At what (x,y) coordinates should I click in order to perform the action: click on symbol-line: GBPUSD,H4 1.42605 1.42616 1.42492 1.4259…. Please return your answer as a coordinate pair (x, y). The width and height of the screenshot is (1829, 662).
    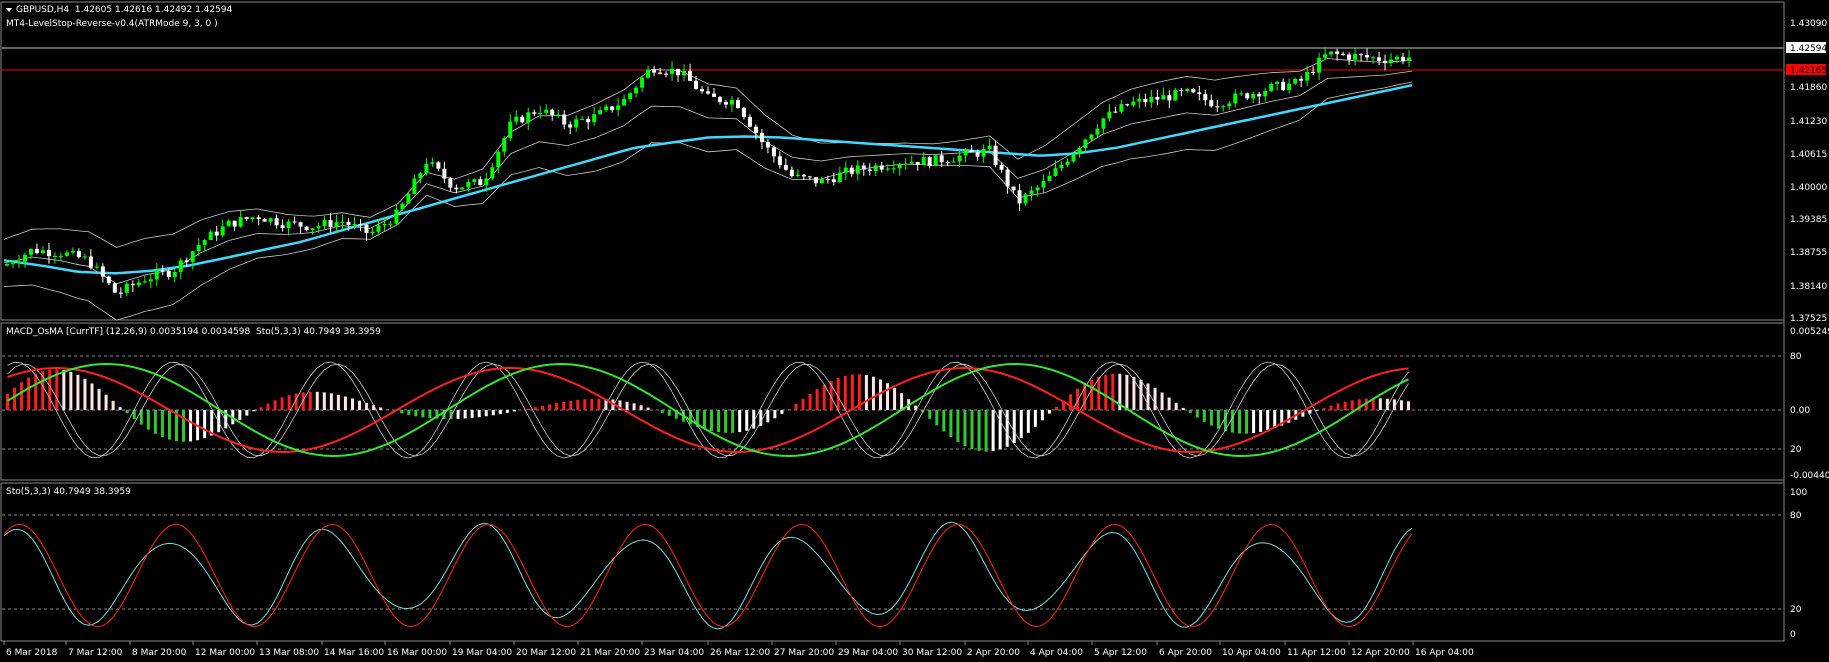
    Looking at the image, I should click on (124, 10).